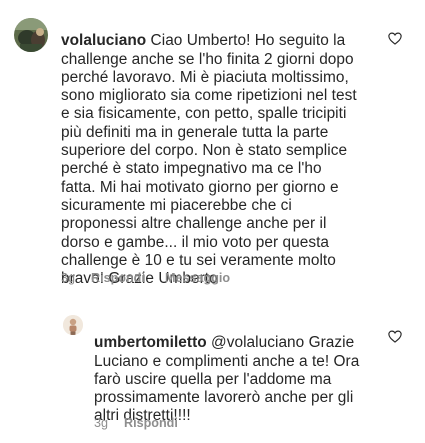 Image resolution: width=425 pixels, height=443 pixels. Describe the element at coordinates (103, 40) in the screenshot. I see `comment-username: volaluciano` at that location.